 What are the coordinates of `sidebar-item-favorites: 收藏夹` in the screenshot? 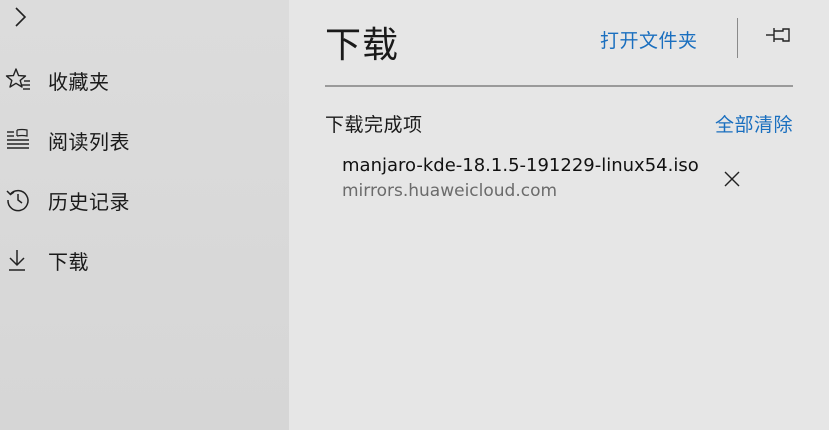 It's located at (144, 80).